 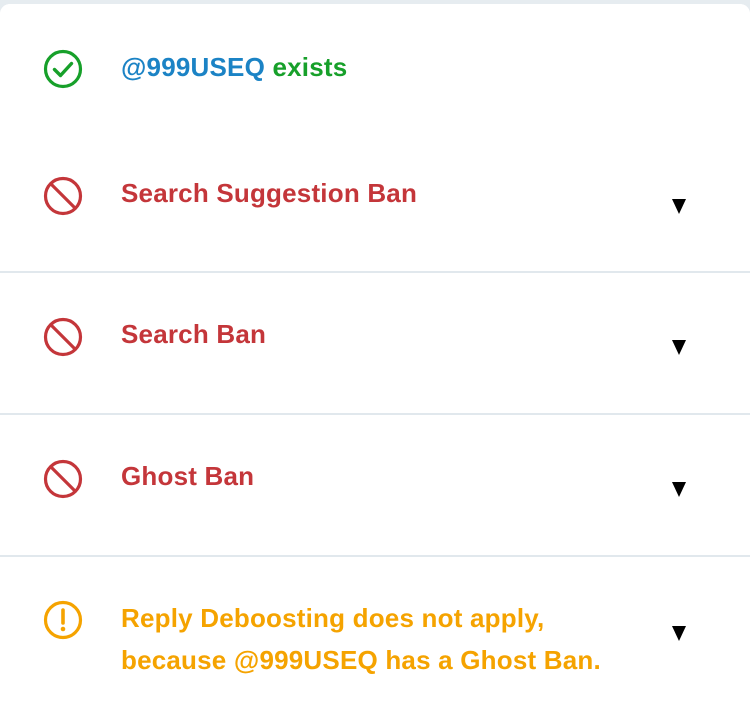 What do you see at coordinates (269, 193) in the screenshot?
I see `check-label: Search Suggestion Ban` at bounding box center [269, 193].